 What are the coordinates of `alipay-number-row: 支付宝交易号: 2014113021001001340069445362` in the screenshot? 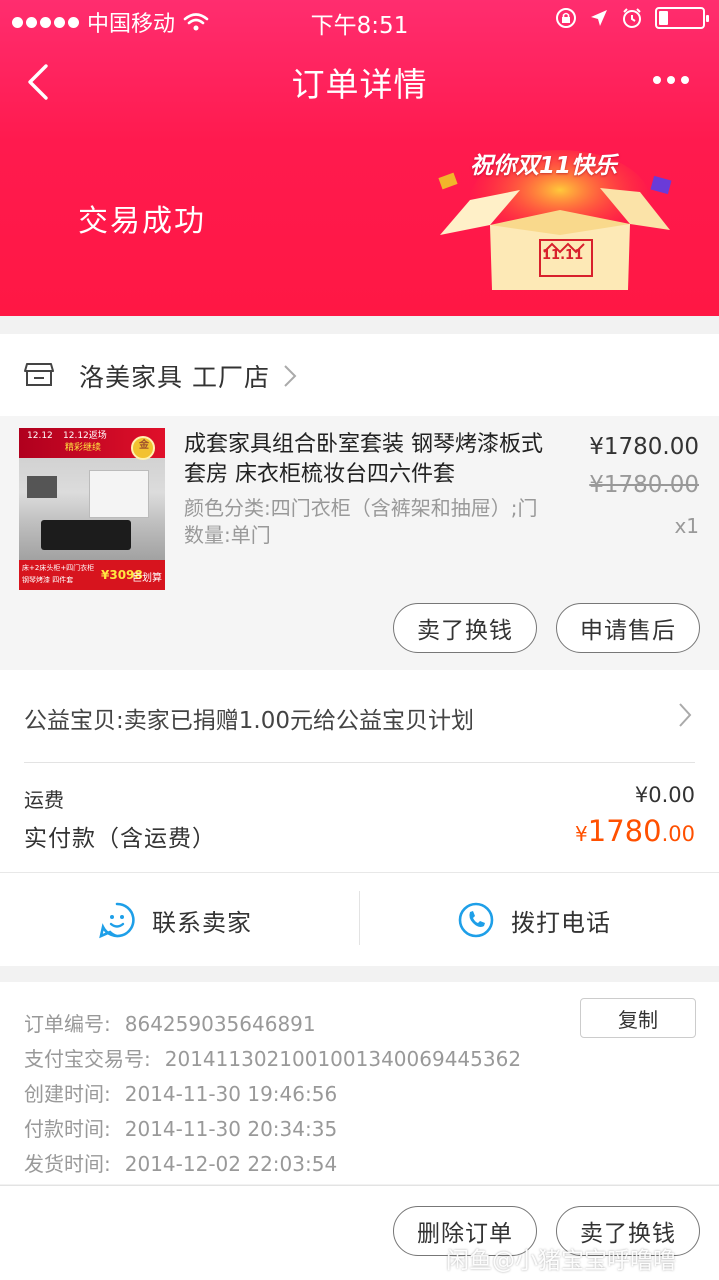 It's located at (272, 1057).